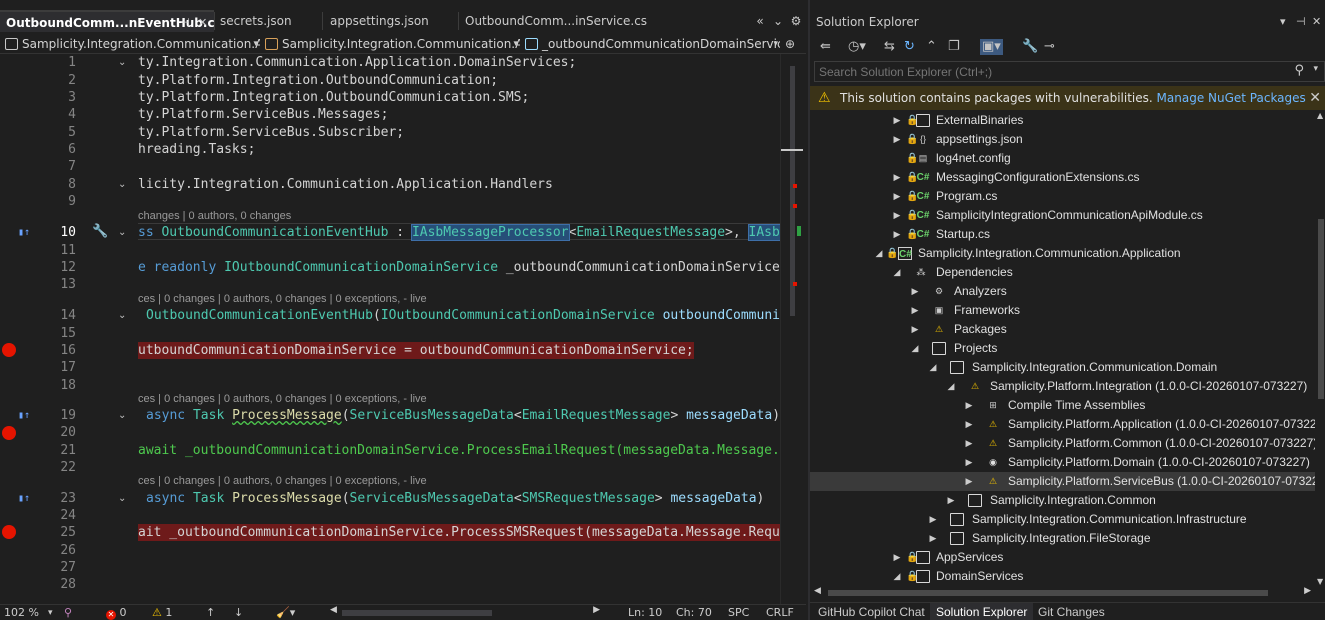  Describe the element at coordinates (268, 21) in the screenshot. I see `tab-secrets-json: secrets.json` at that location.